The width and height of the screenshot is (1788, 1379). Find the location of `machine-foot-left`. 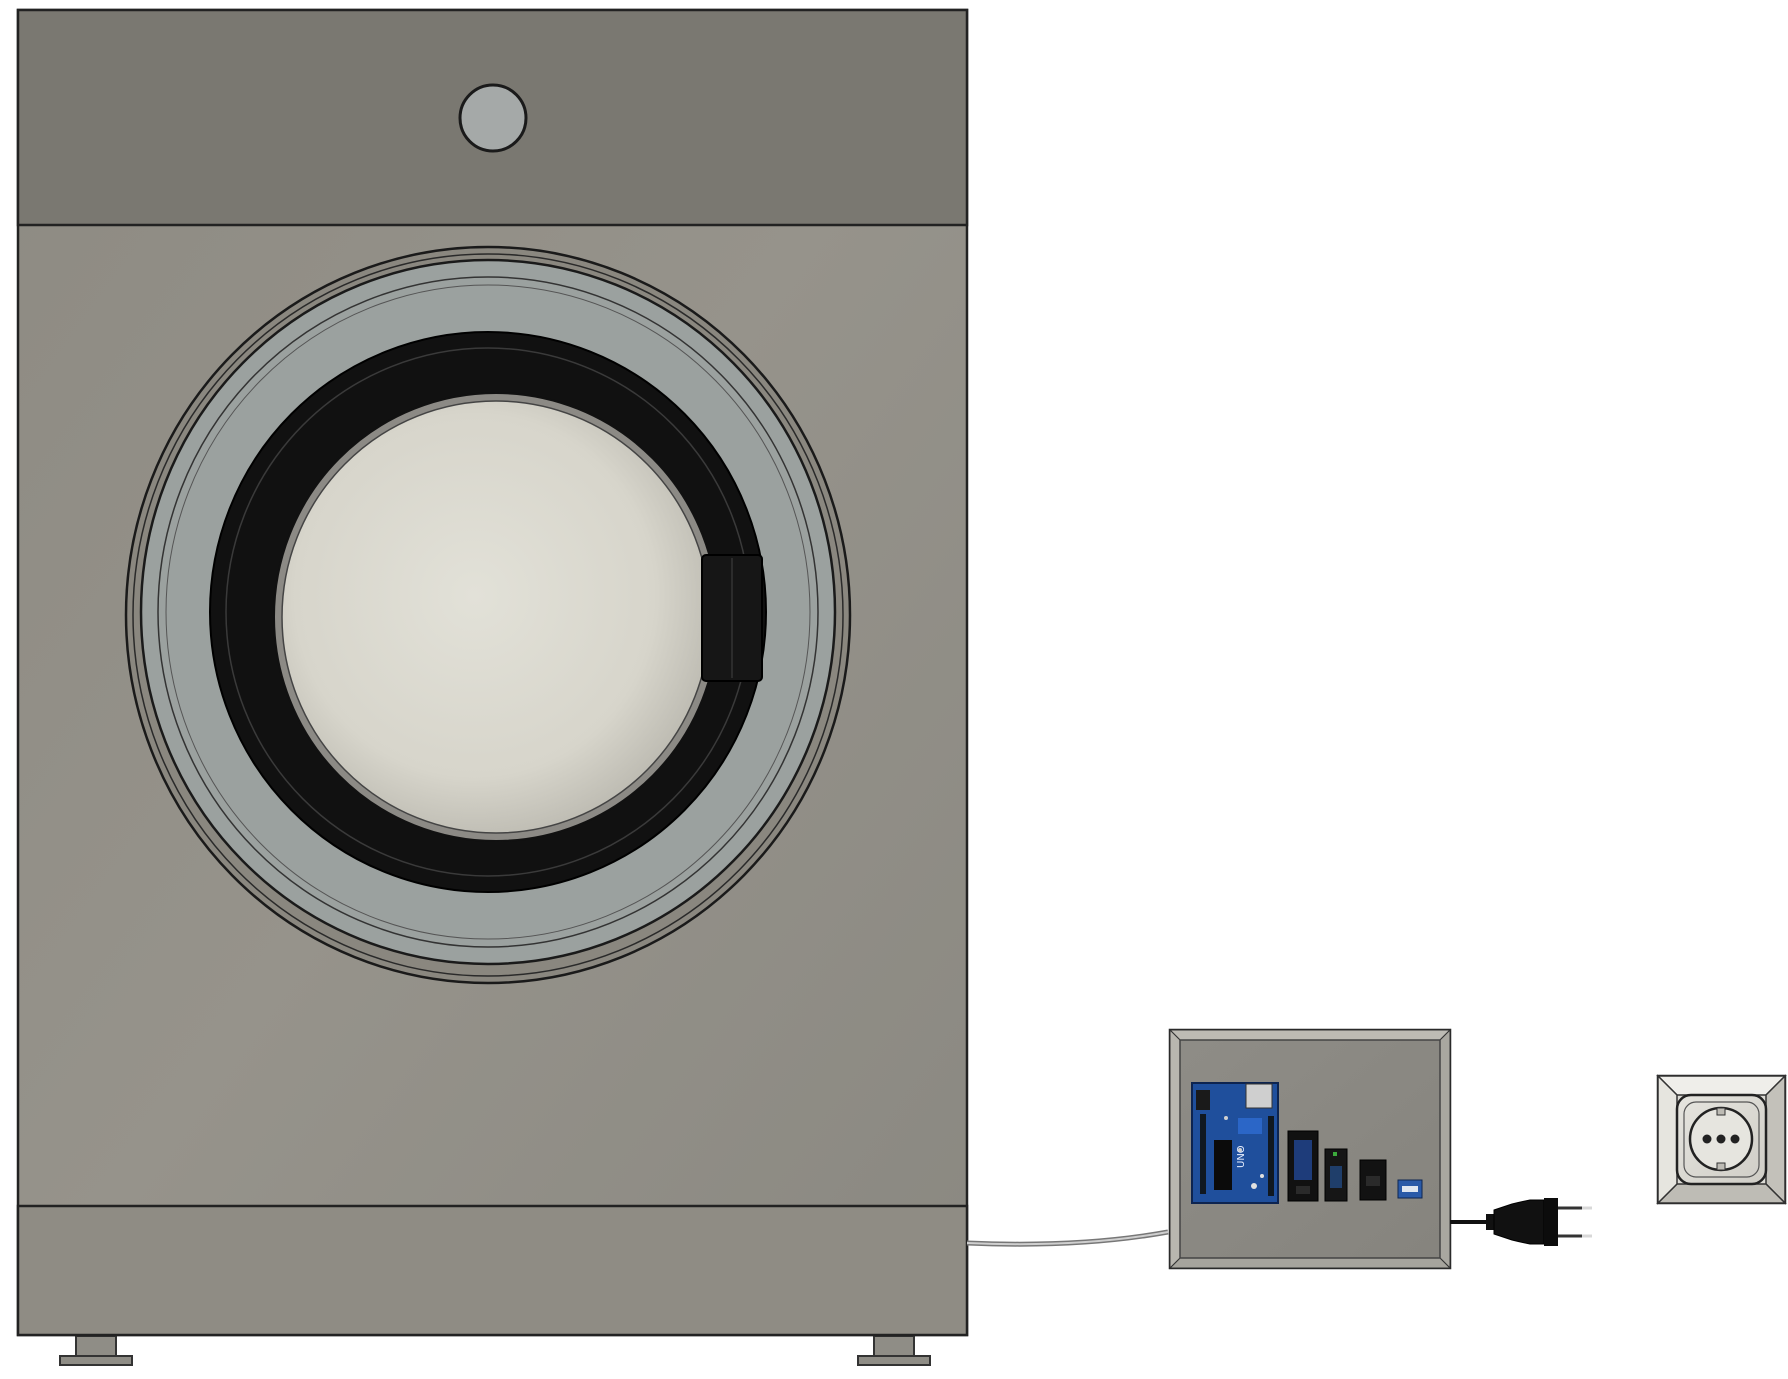

machine-foot-left is located at coordinates (96, 1350).